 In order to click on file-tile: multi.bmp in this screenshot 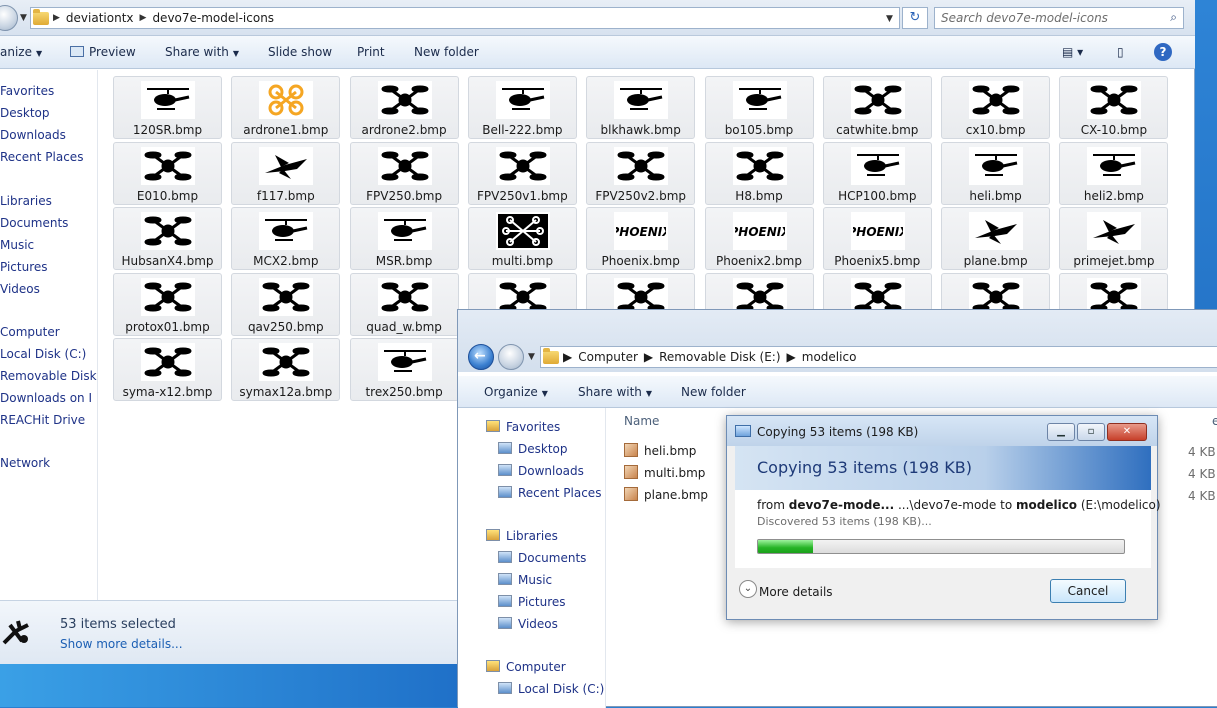, I will do `click(522, 238)`.